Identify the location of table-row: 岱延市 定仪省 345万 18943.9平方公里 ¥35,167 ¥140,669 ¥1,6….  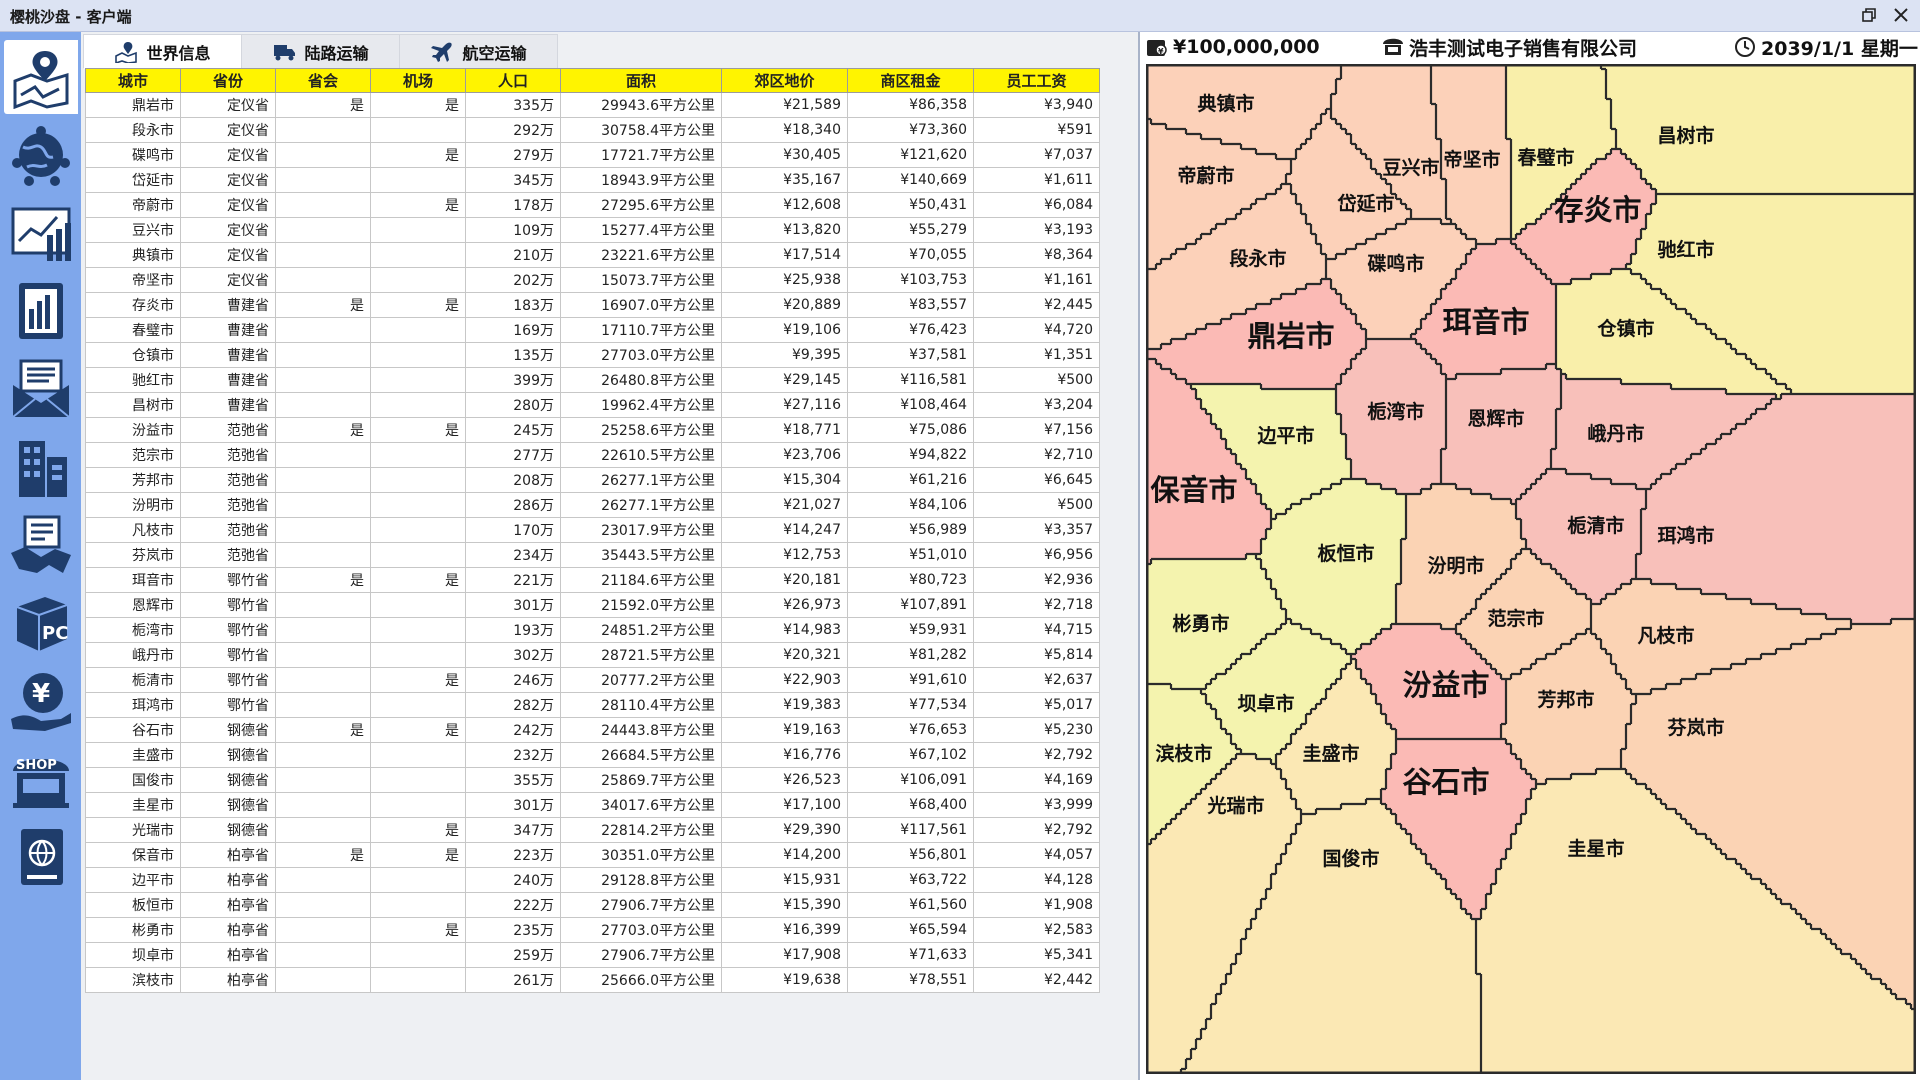
(592, 180).